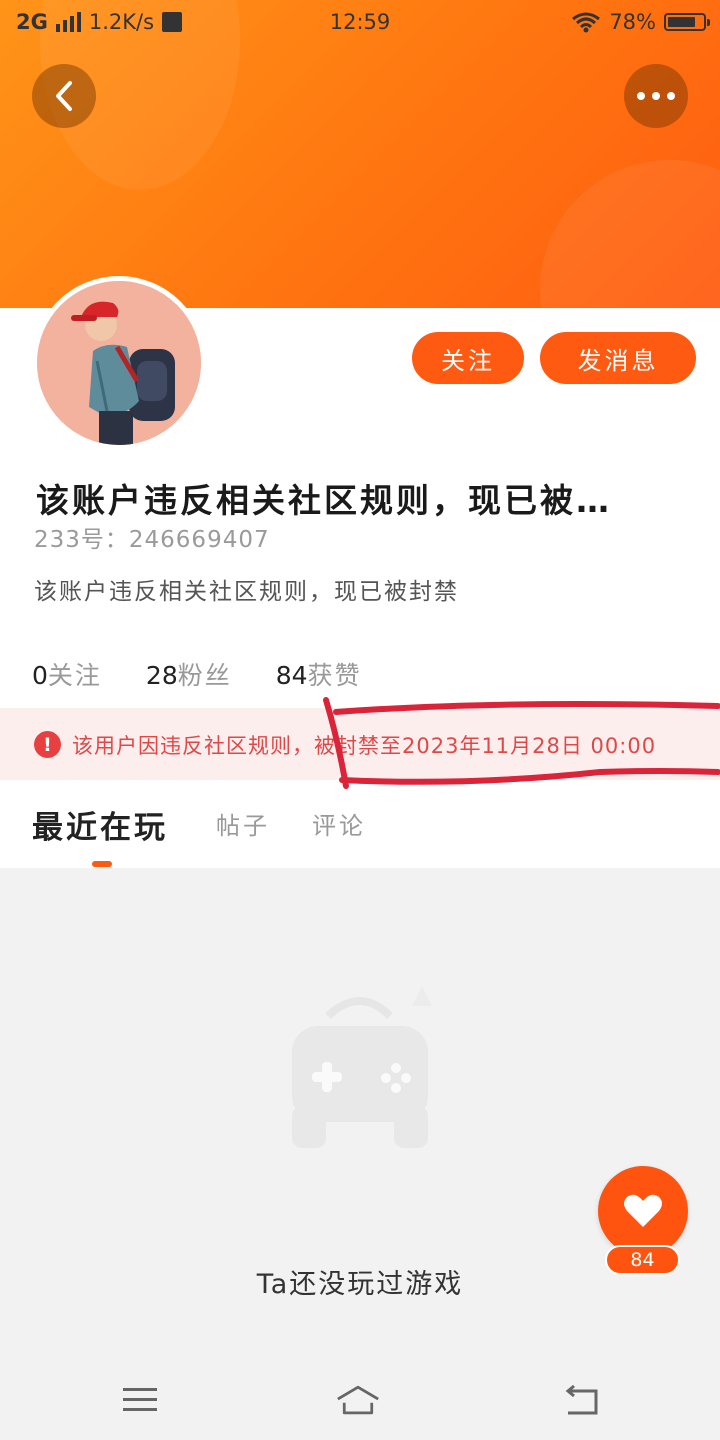 This screenshot has width=720, height=1440. I want to click on like-count-badge: 84, so click(642, 1260).